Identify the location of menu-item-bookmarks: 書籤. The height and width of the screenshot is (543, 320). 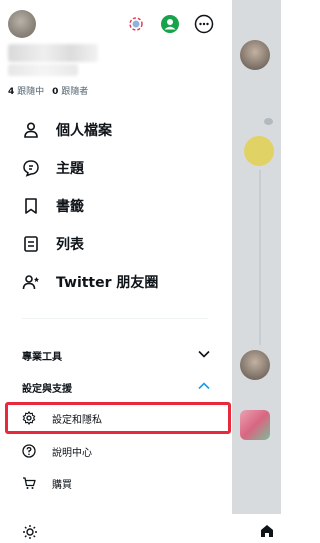
(116, 206).